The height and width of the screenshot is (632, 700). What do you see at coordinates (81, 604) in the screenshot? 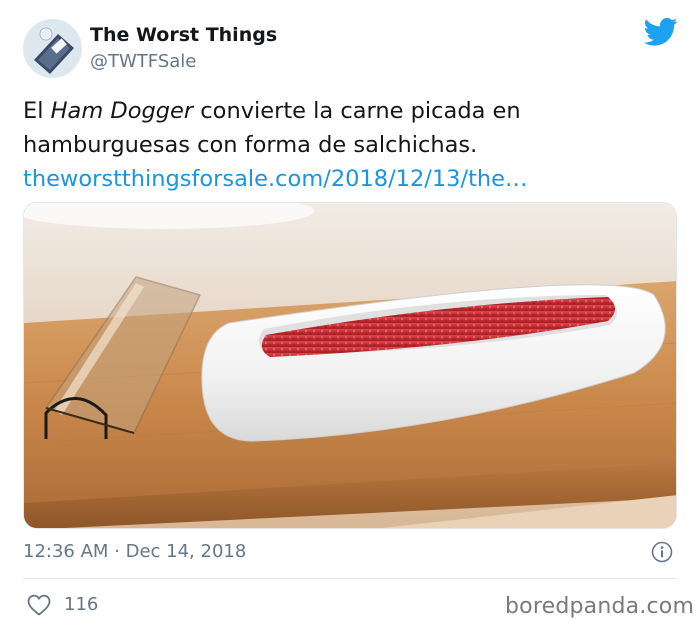
I see `like-count: 116` at bounding box center [81, 604].